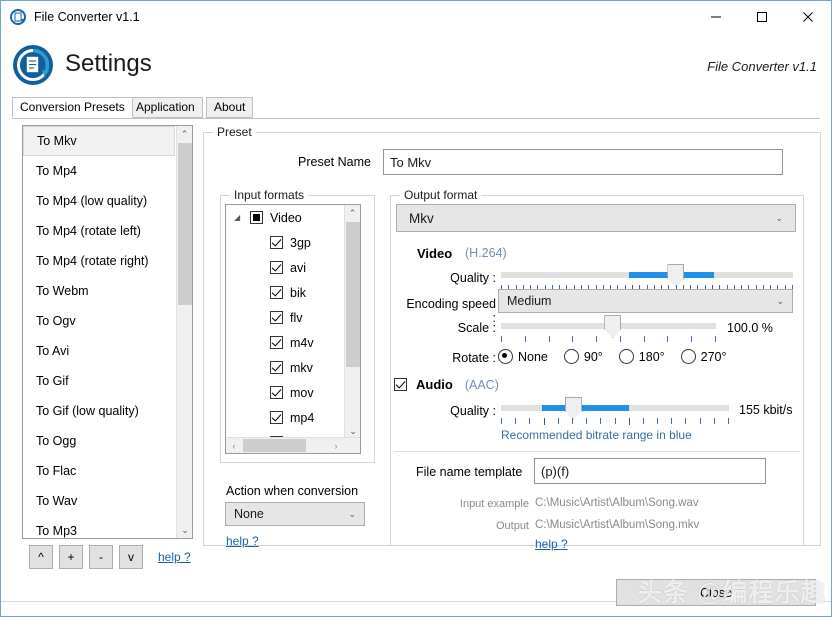 Image resolution: width=832 pixels, height=617 pixels. What do you see at coordinates (336, 445) in the screenshot?
I see `scroll-right-icon: ›` at bounding box center [336, 445].